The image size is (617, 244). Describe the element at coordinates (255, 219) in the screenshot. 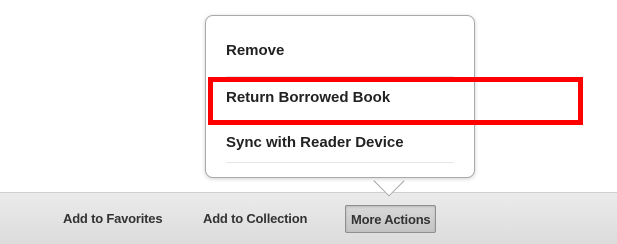

I see `add-to-collection-button: Add to Collection` at that location.